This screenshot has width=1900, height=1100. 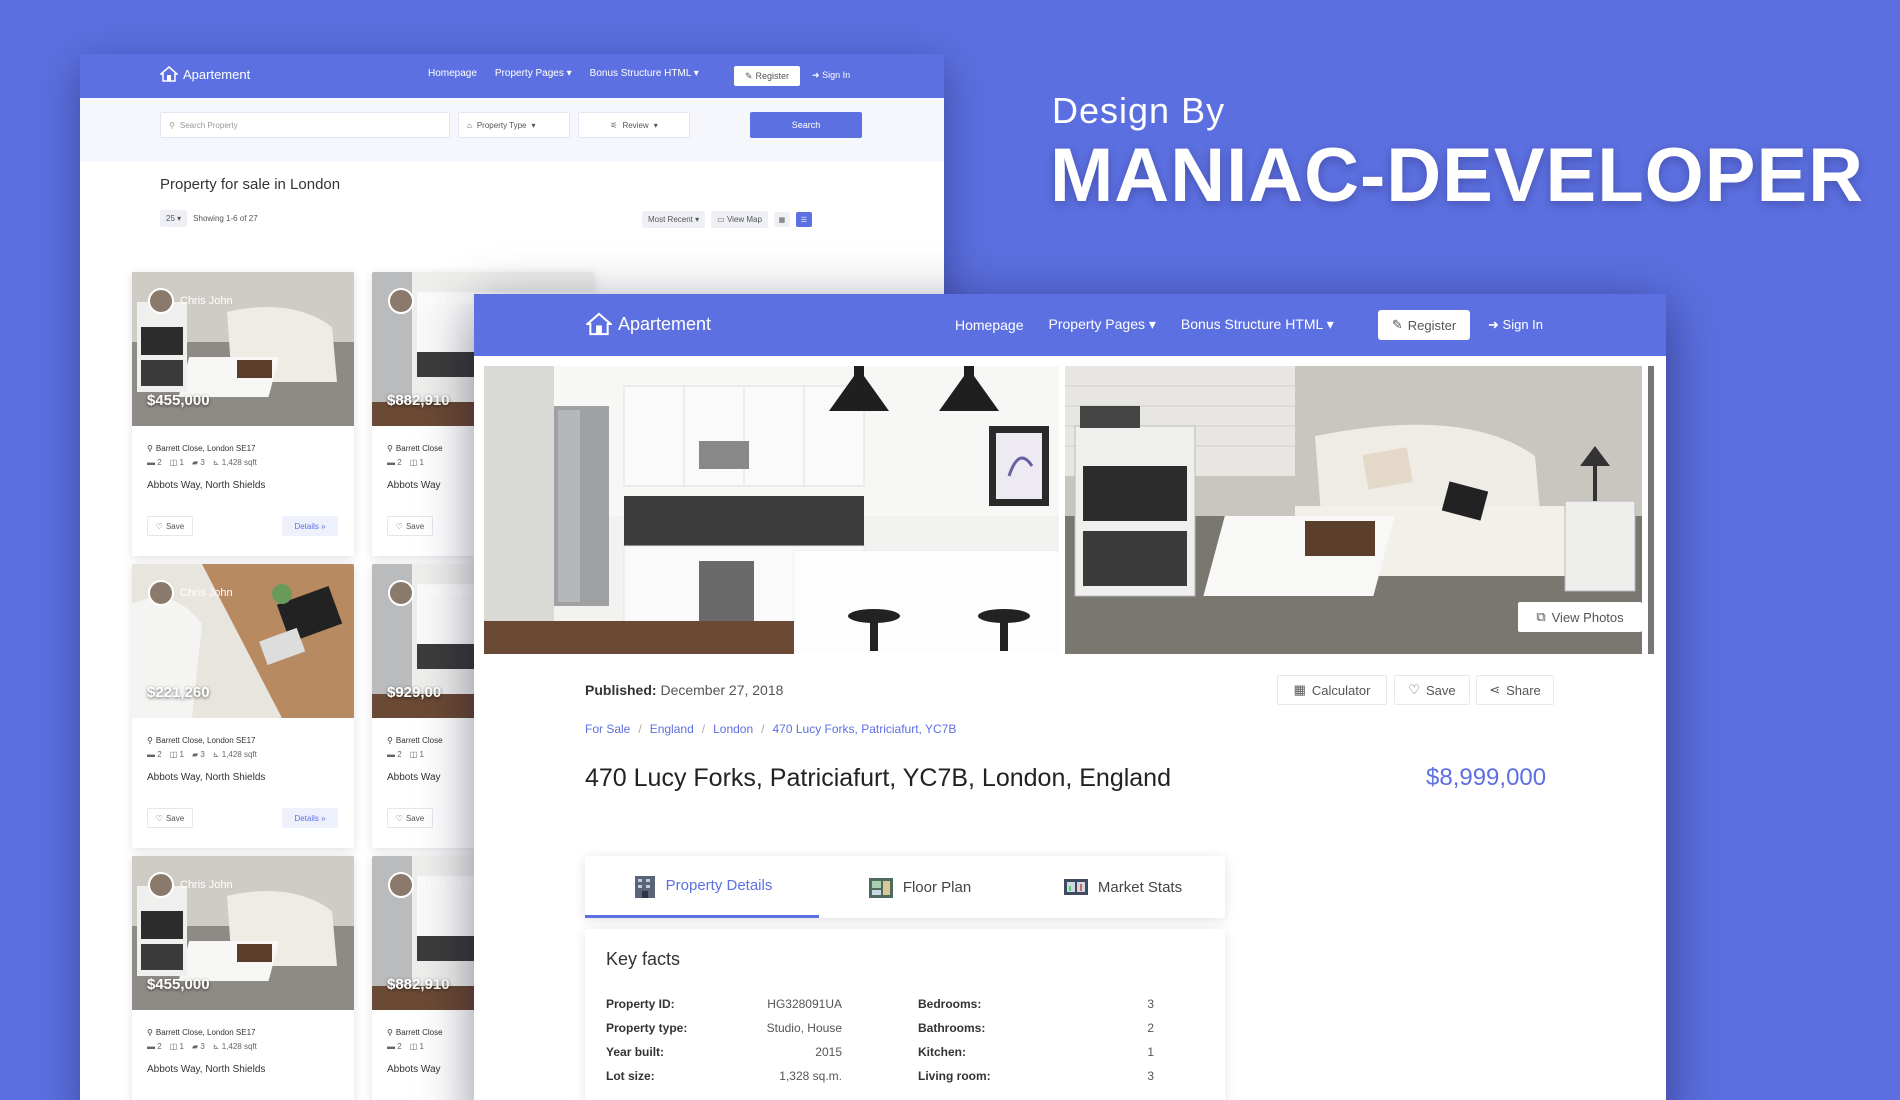 I want to click on car-count: 3, so click(x=202, y=754).